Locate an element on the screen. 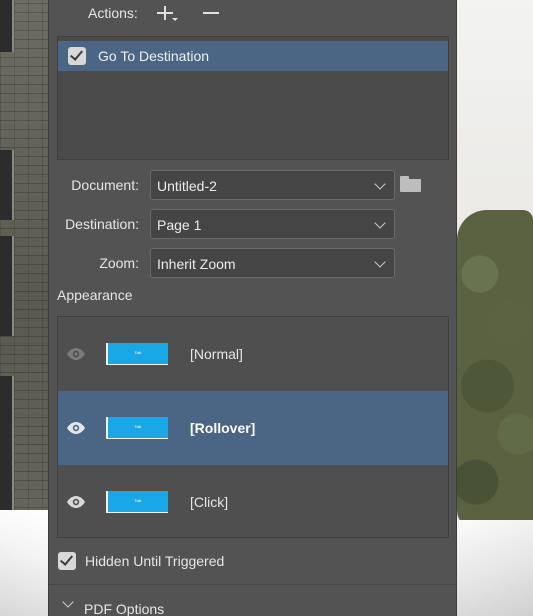 The width and height of the screenshot is (533, 616). state-row-normal: Talk [Normal] is located at coordinates (253, 354).